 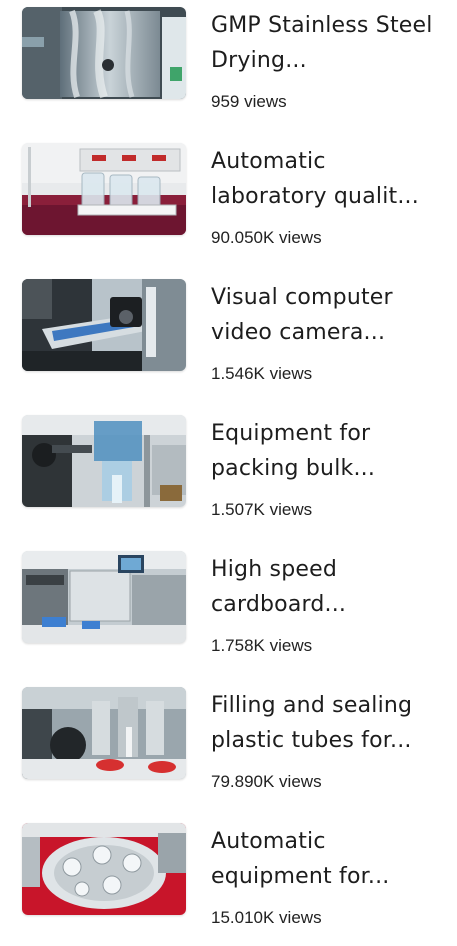 I want to click on tube-filling-image, so click(x=104, y=733).